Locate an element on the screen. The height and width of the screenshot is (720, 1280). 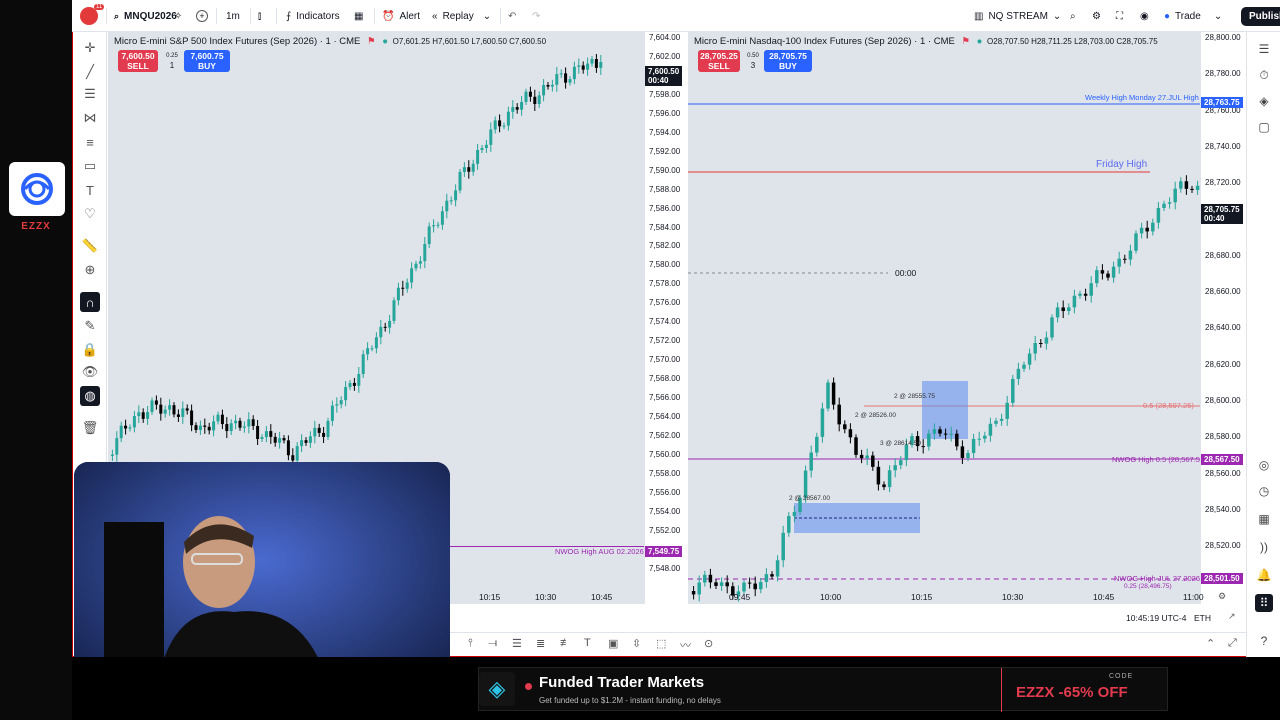
scale-settings-icon: ⚙ is located at coordinates (1222, 596).